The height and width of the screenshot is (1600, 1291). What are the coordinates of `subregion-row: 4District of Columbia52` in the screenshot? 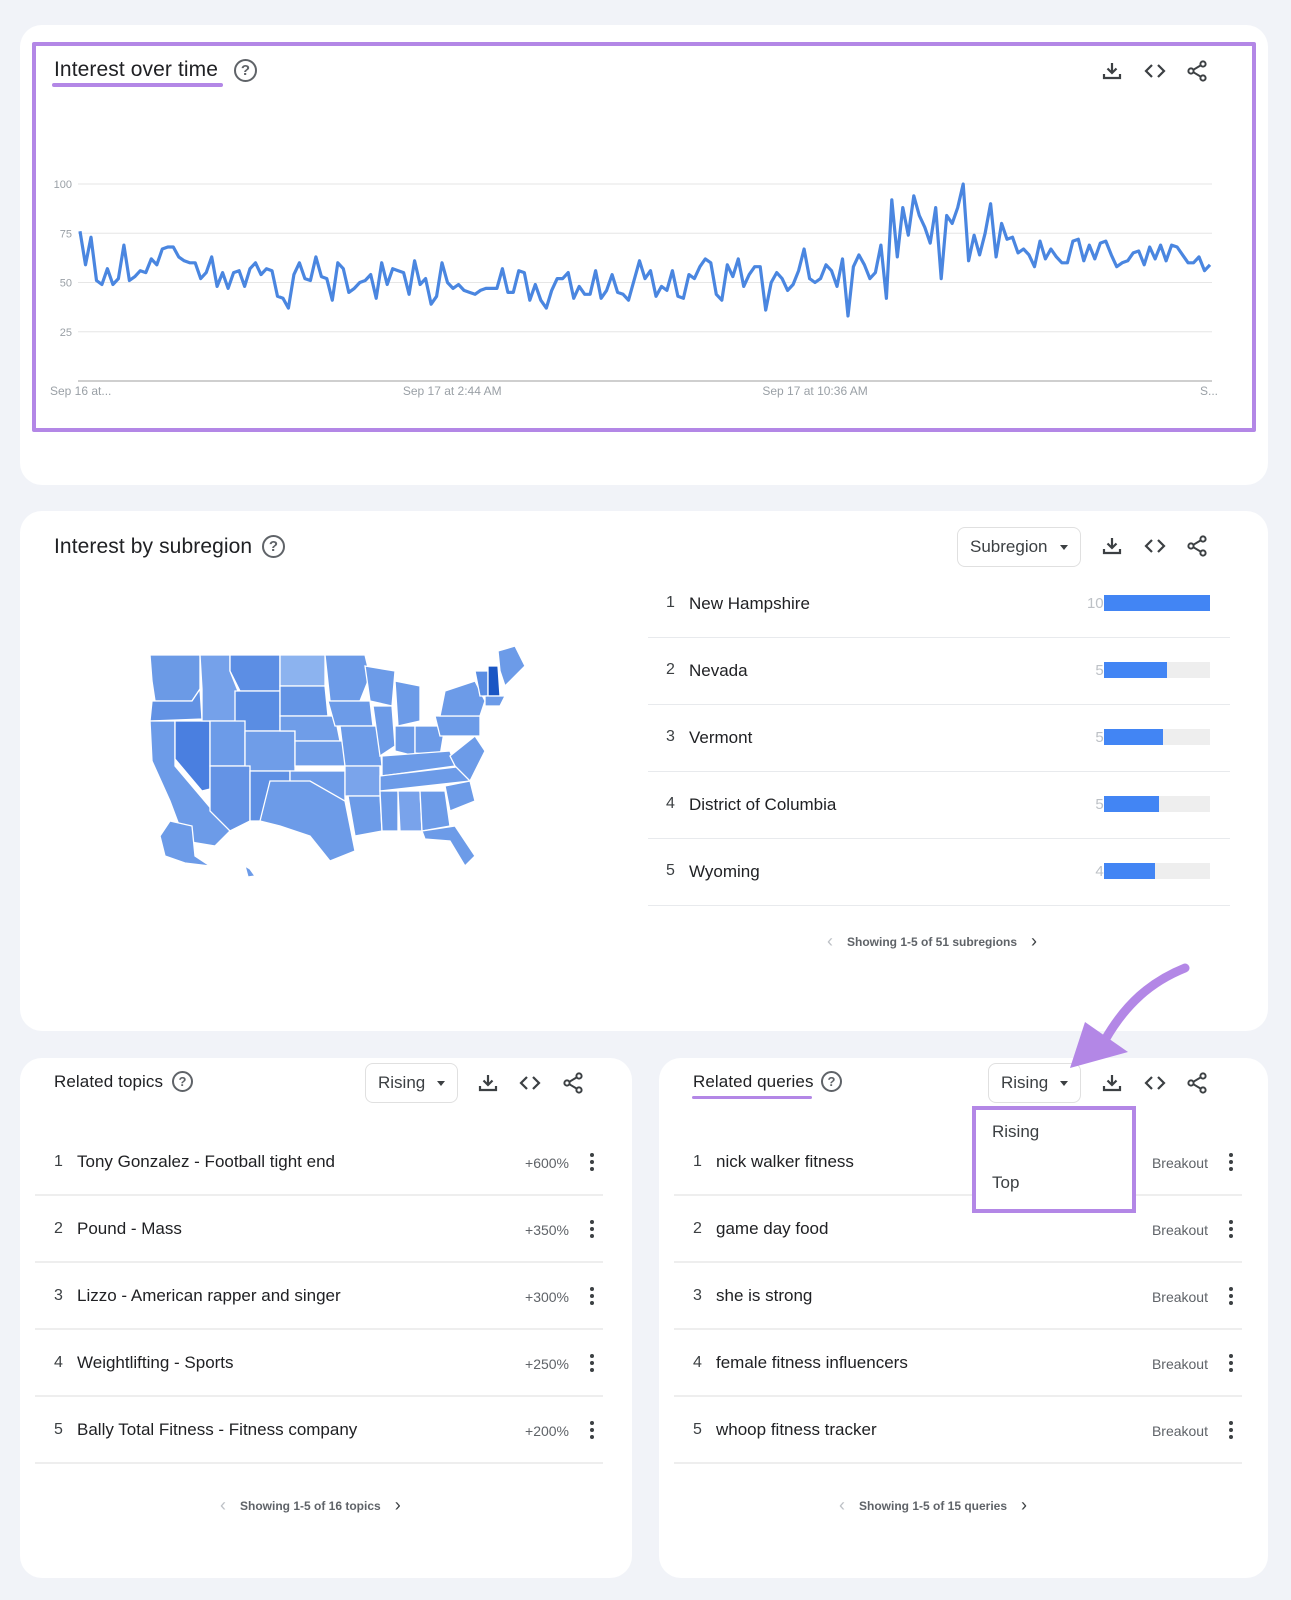 It's located at (939, 805).